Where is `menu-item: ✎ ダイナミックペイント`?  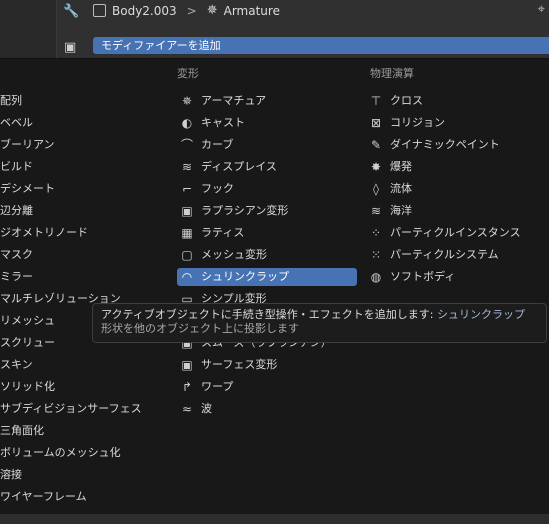
menu-item: ✎ ダイナミックペイント is located at coordinates (434, 145).